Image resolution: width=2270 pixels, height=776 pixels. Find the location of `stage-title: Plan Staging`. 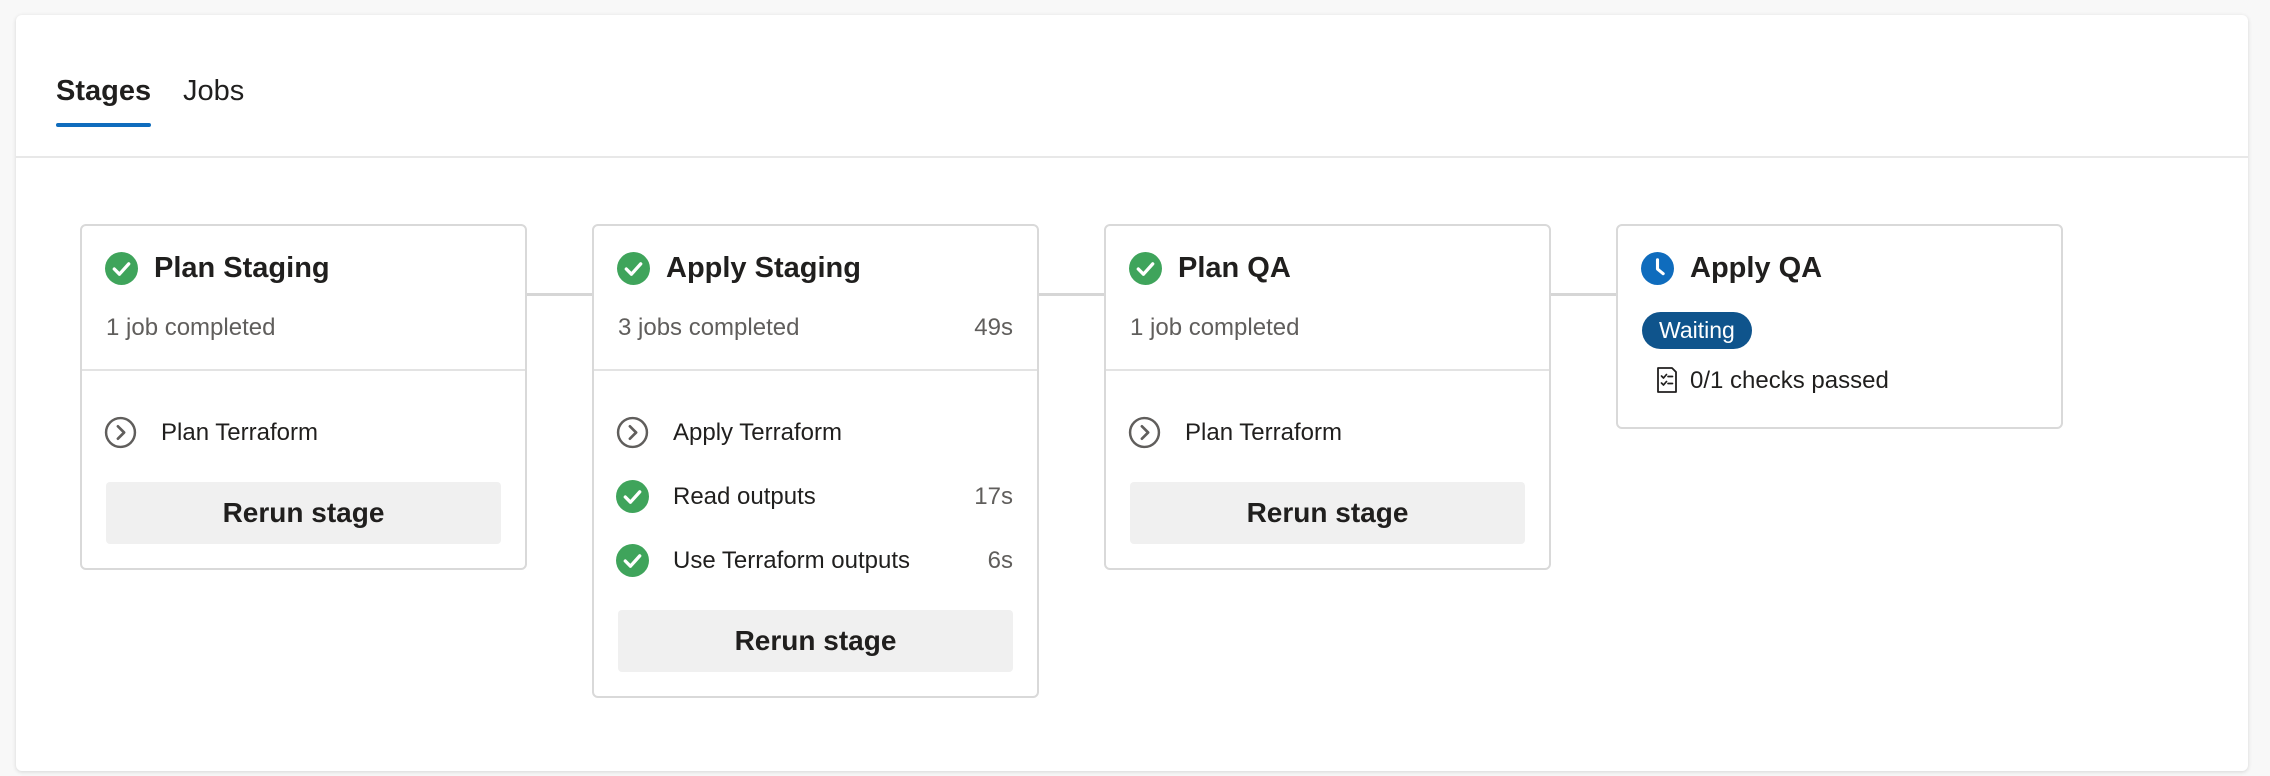

stage-title: Plan Staging is located at coordinates (242, 268).